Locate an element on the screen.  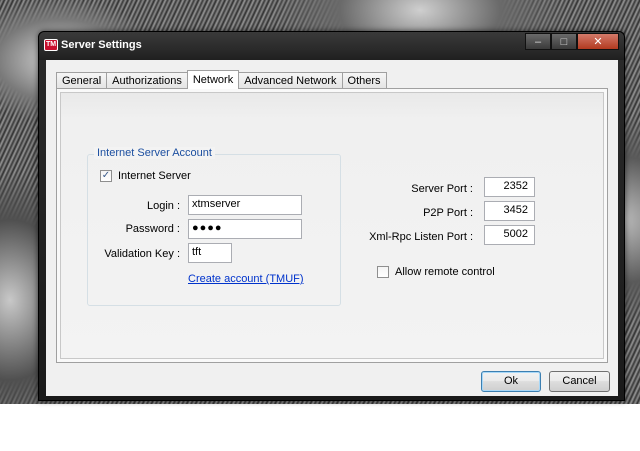
create-account-link: Create account (TMUF) is located at coordinates (246, 279).